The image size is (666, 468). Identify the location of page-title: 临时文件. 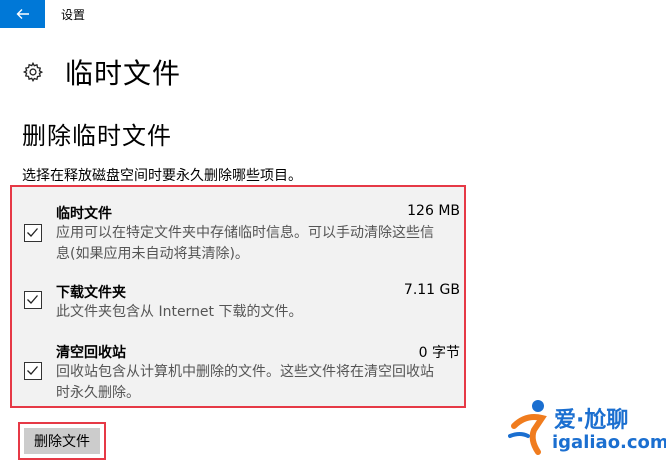
(123, 73).